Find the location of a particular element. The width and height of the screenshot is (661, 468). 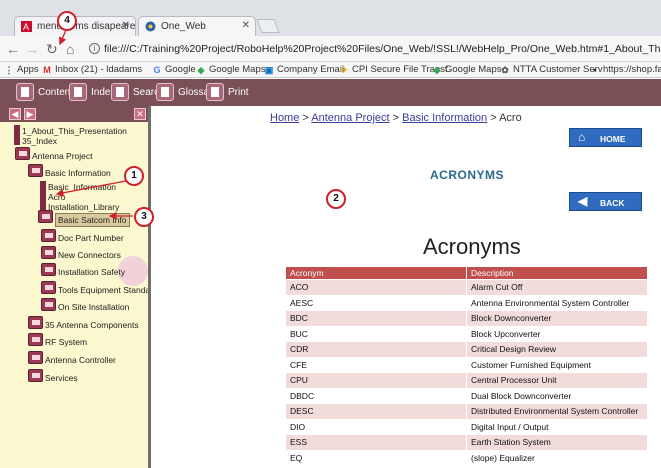

contents-icon is located at coordinates (25, 92).